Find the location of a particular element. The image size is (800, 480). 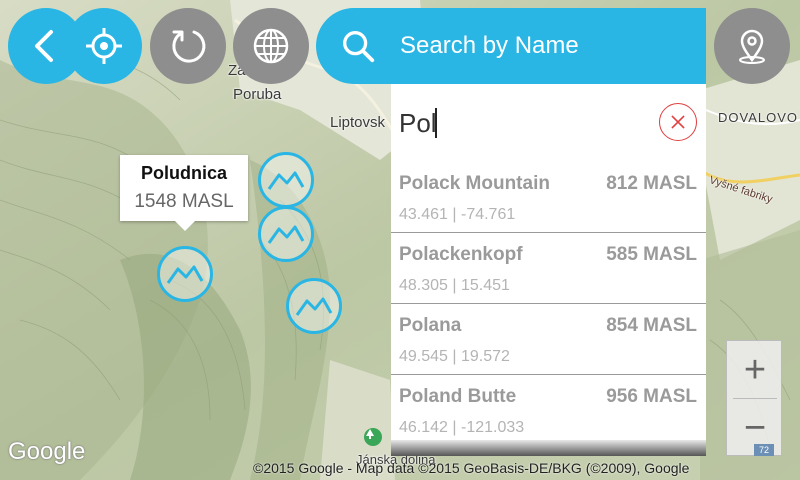

result-altitude: 956 MASL is located at coordinates (651, 396).